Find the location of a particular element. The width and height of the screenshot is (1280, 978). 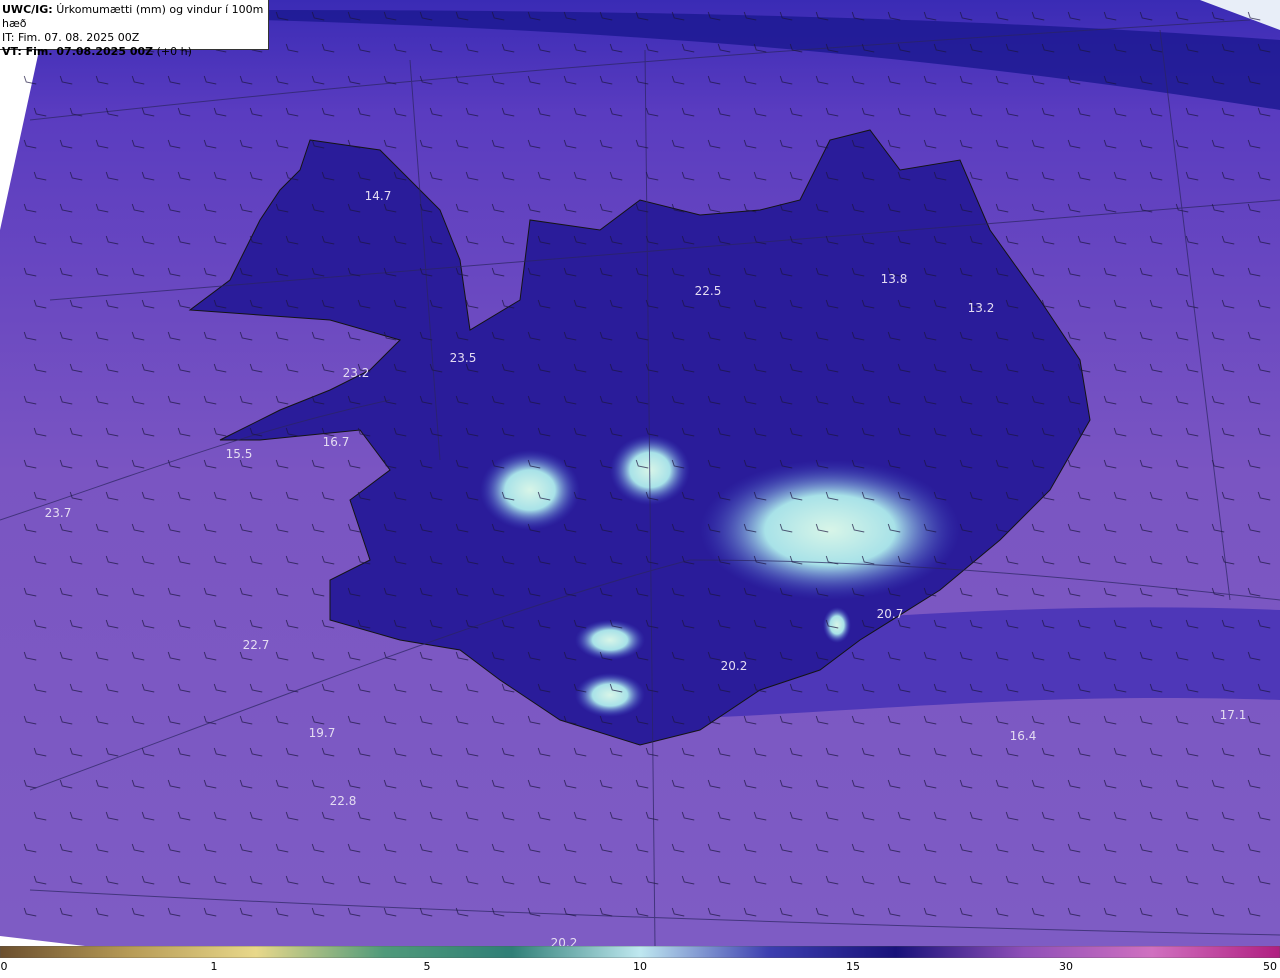

colorbar-tick: 10 is located at coordinates (640, 966).